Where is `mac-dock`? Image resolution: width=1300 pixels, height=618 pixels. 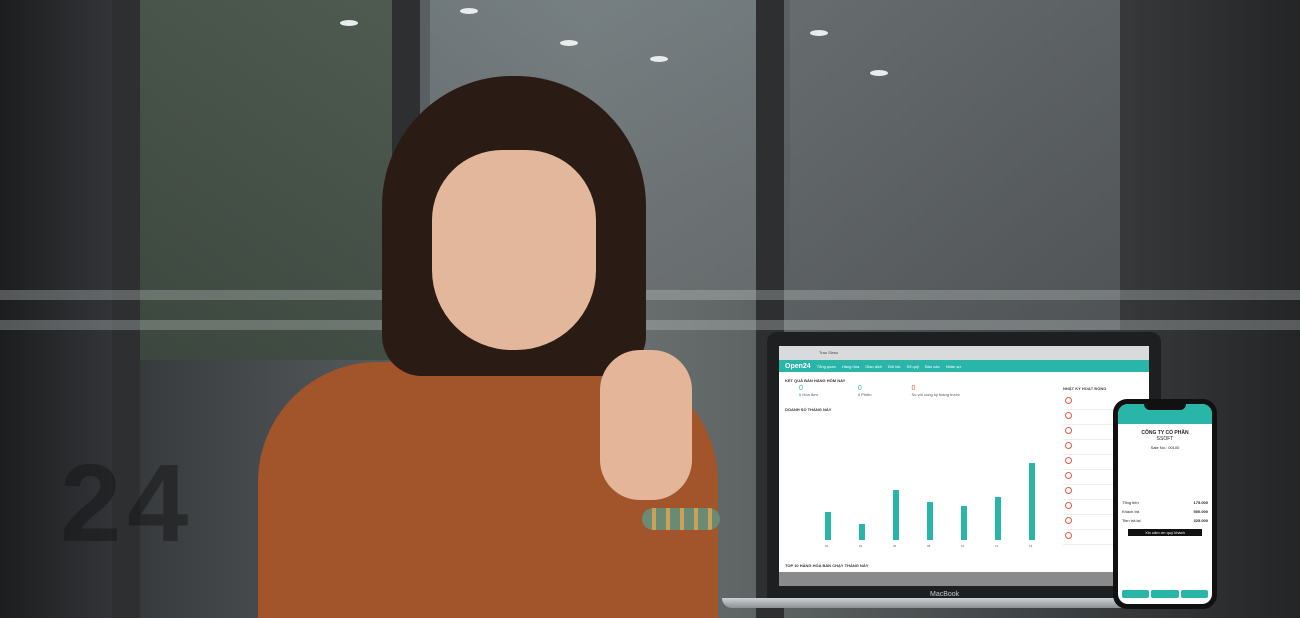 mac-dock is located at coordinates (964, 579).